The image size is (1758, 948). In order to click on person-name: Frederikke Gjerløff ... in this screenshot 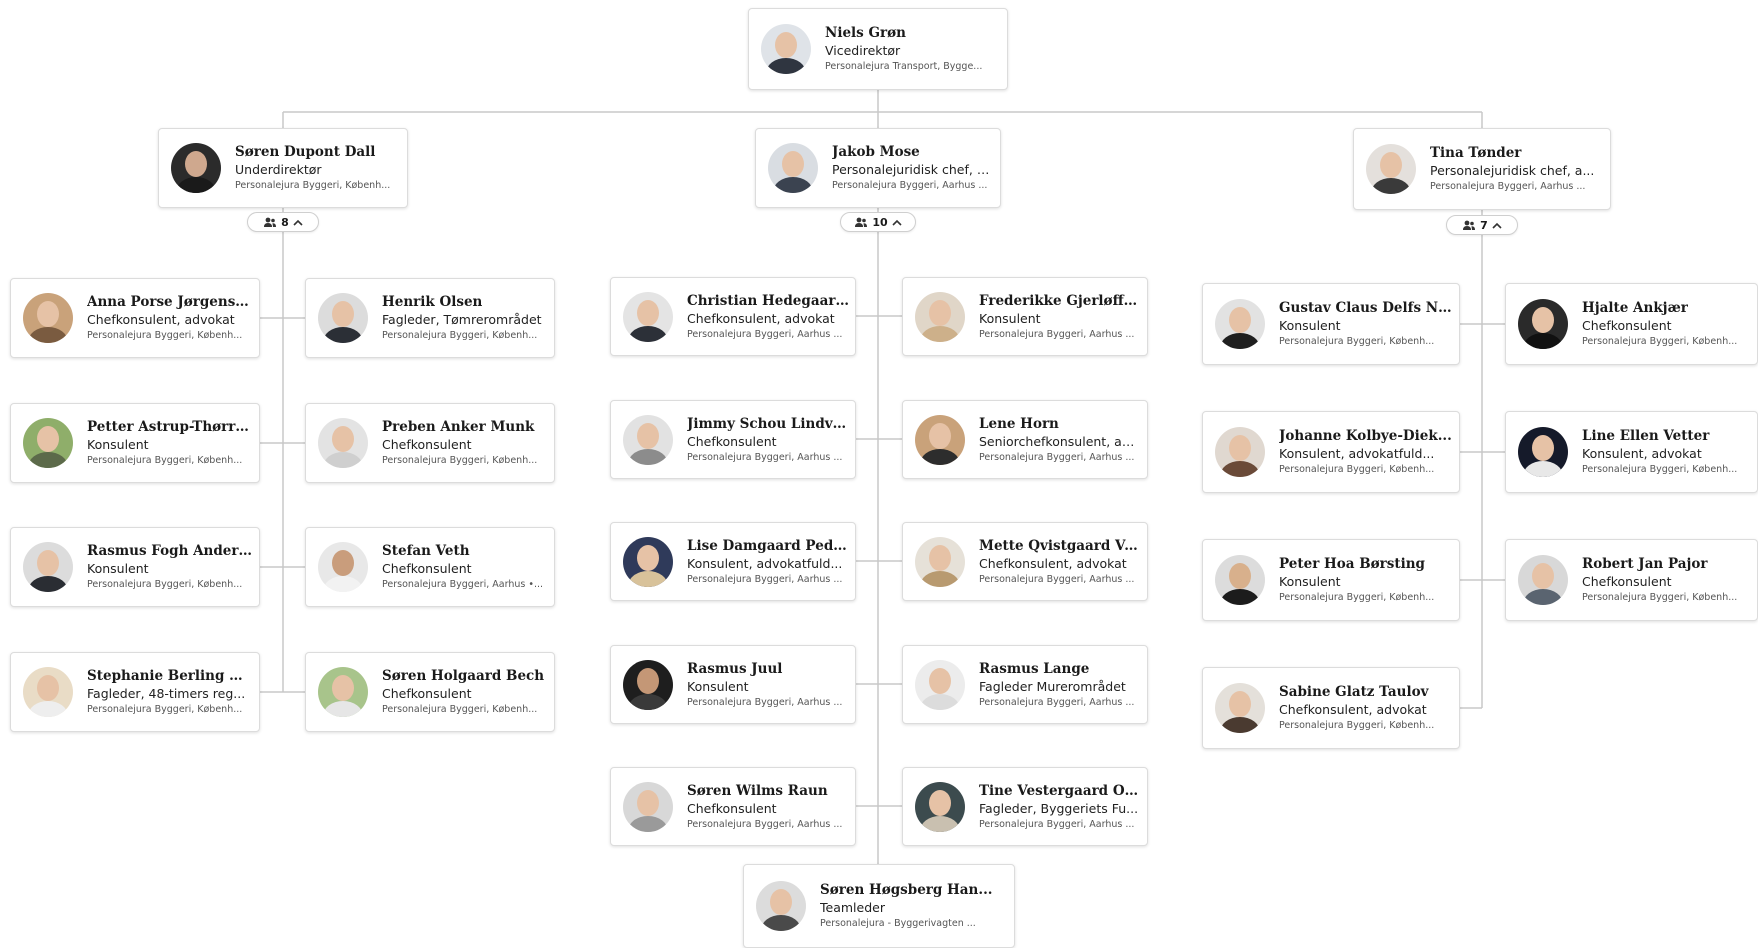, I will do `click(1060, 300)`.